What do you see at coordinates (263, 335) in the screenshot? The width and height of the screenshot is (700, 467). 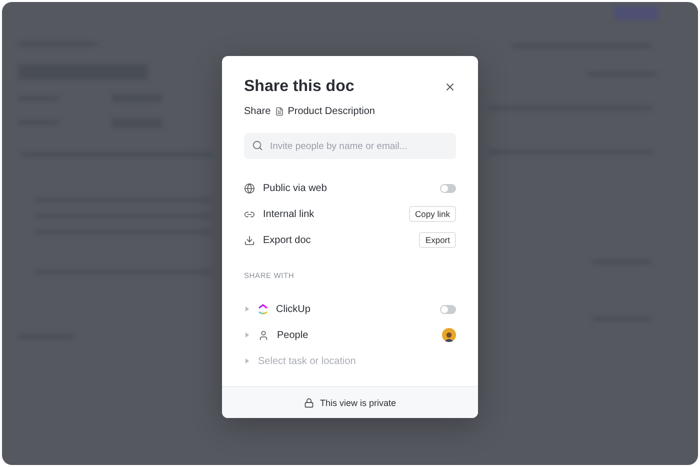 I see `person-icon` at bounding box center [263, 335].